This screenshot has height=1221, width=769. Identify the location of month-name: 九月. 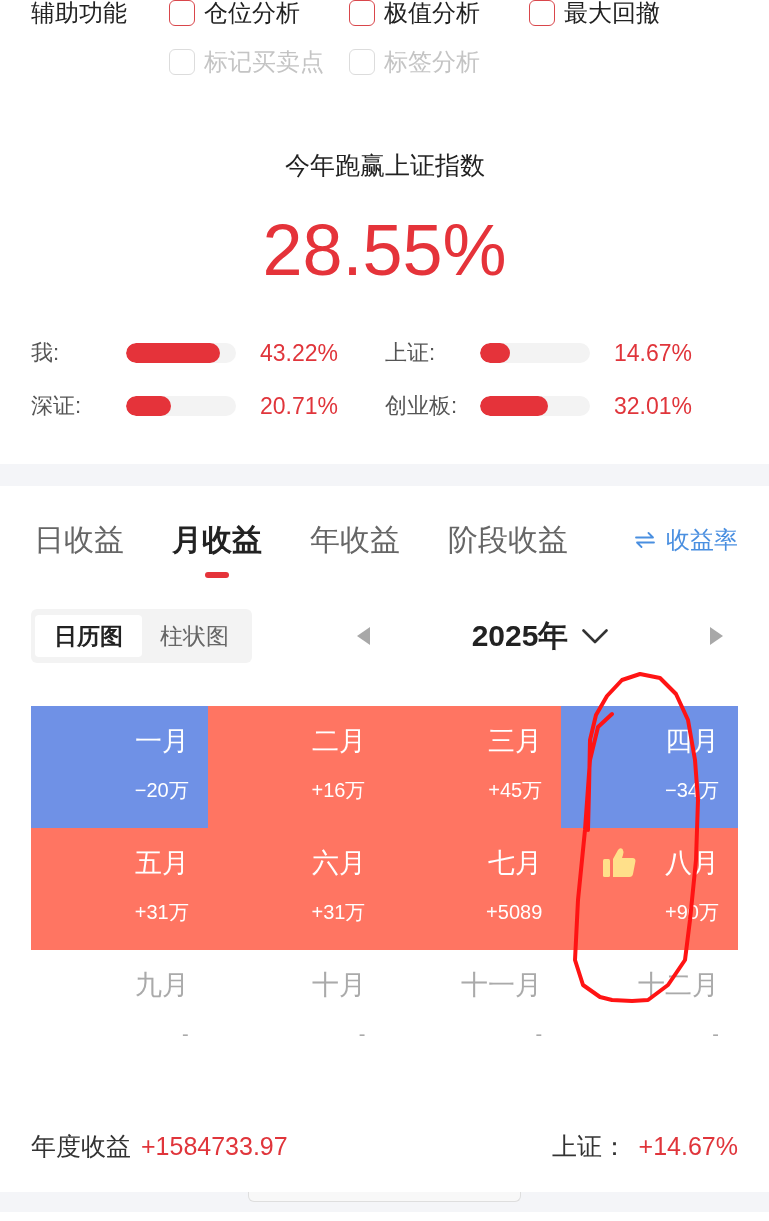
(161, 985).